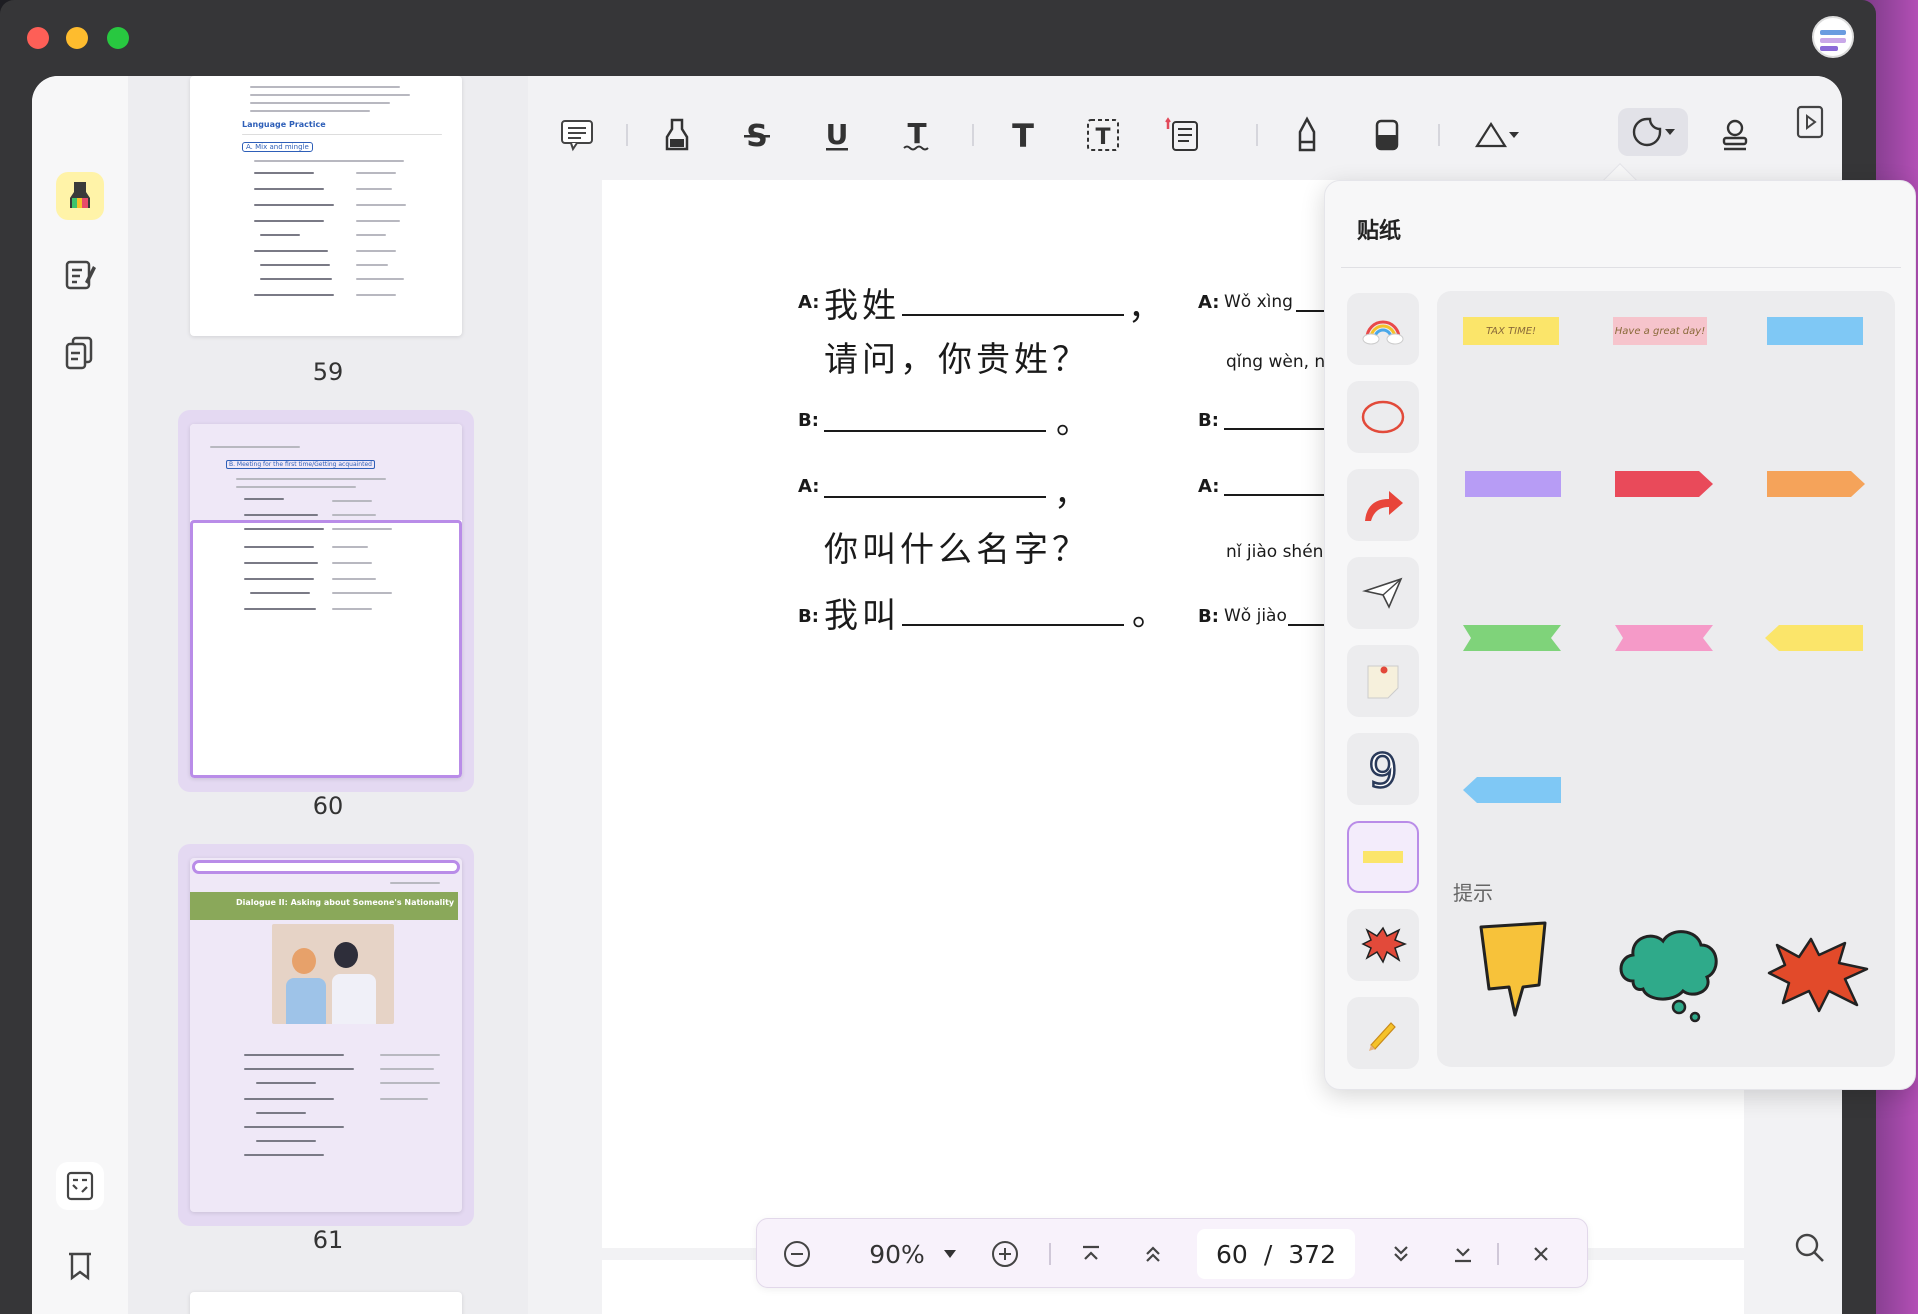 The width and height of the screenshot is (1918, 1314). Describe the element at coordinates (1183, 135) in the screenshot. I see `text-callout-tool` at that location.